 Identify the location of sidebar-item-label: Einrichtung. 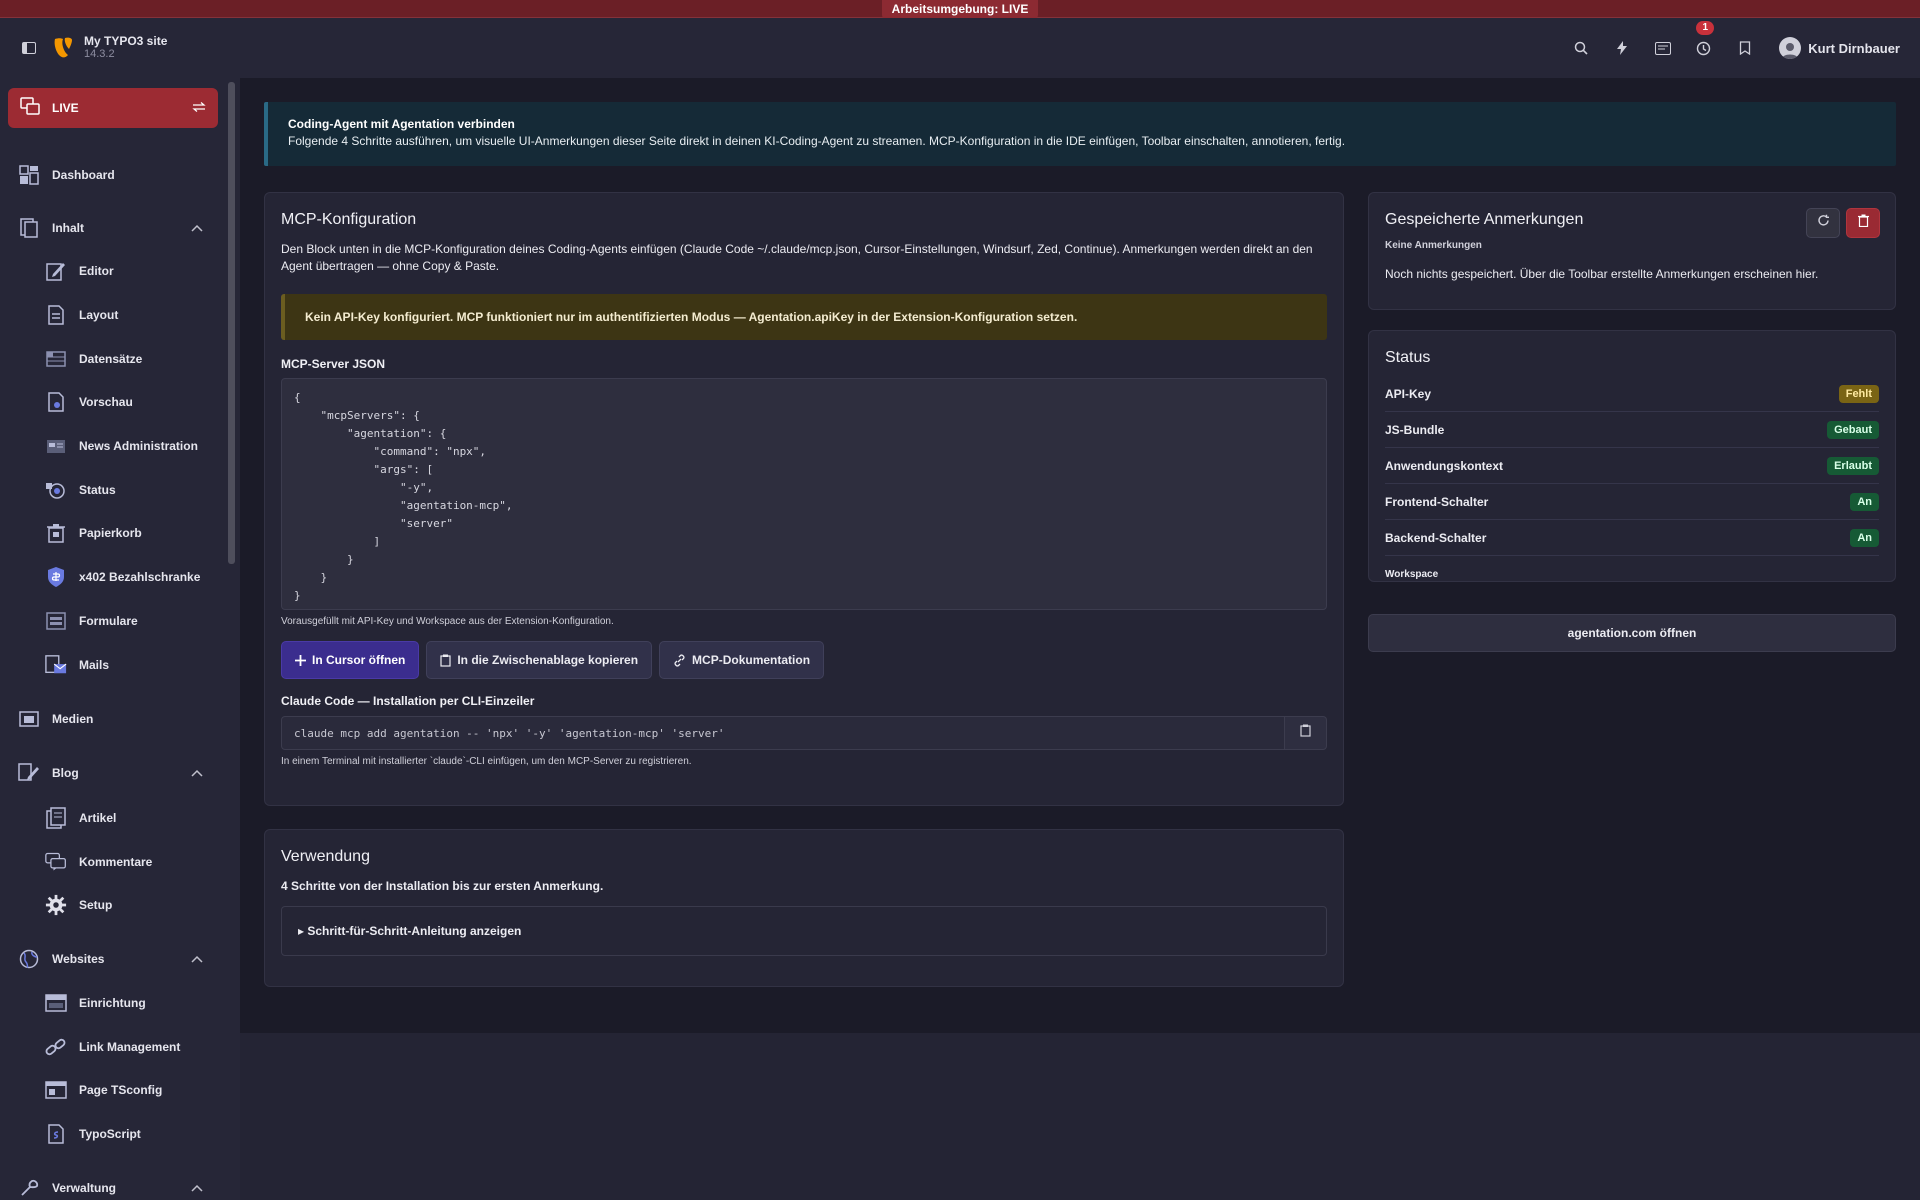
(112, 1003).